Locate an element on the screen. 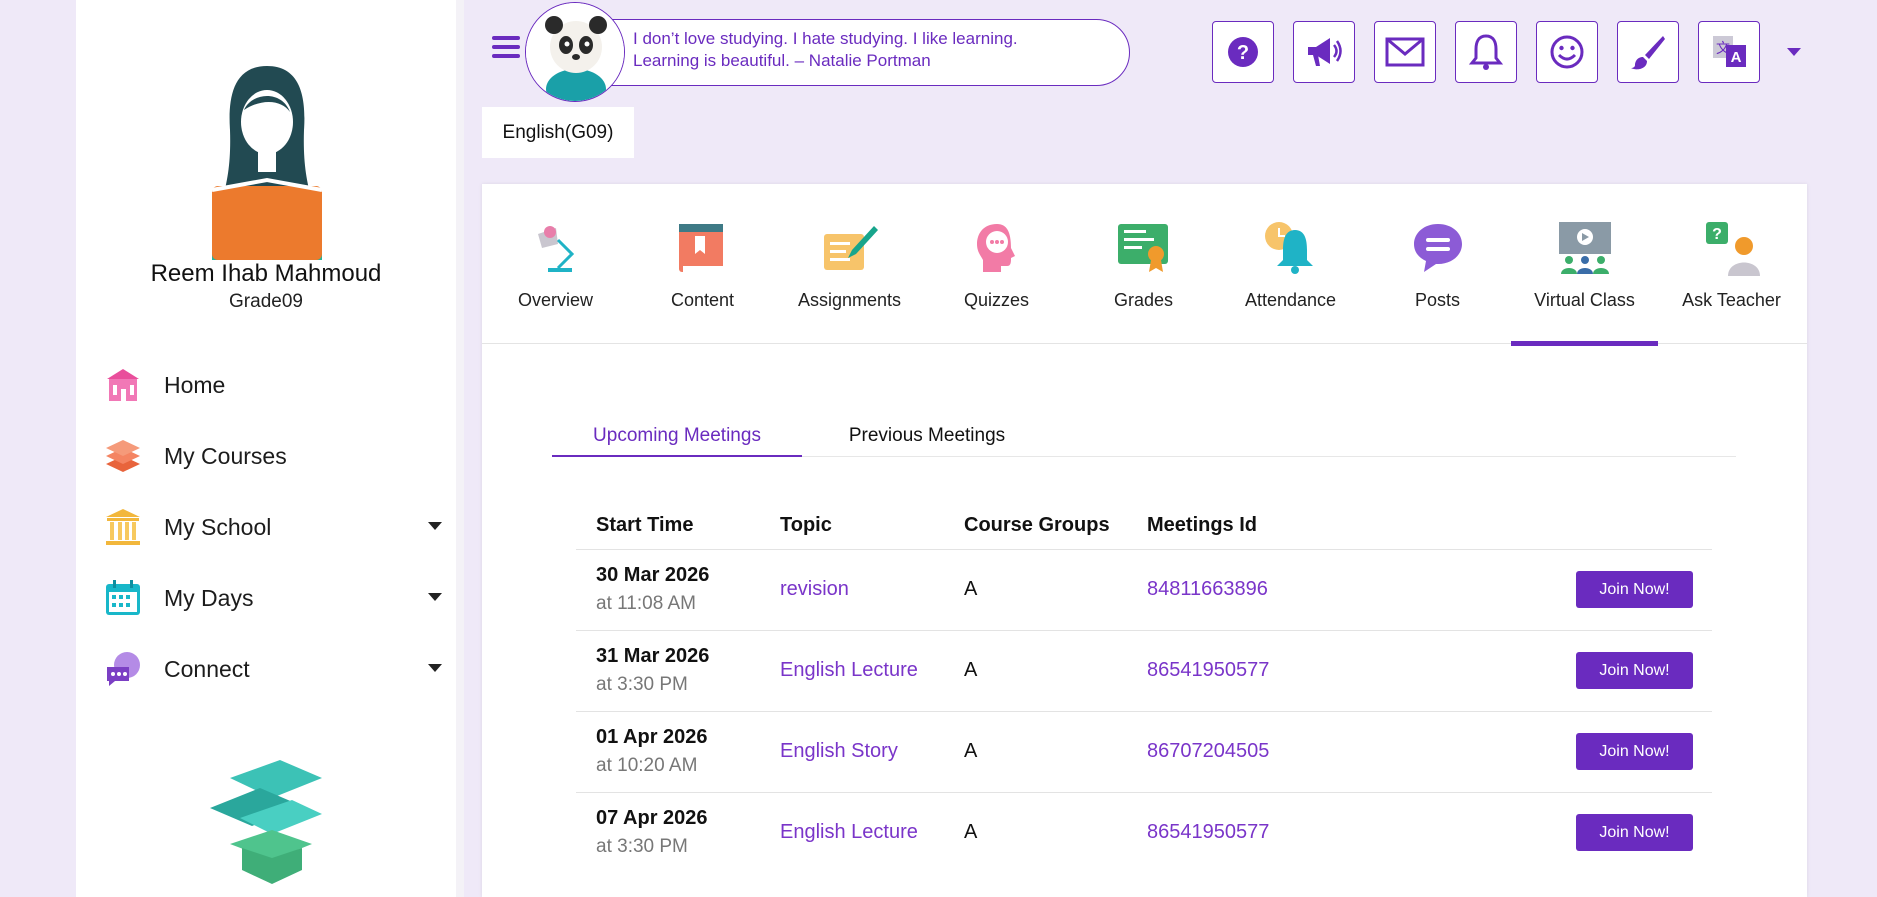 The width and height of the screenshot is (1877, 897). sidebar-scrollbar is located at coordinates (460, 448).